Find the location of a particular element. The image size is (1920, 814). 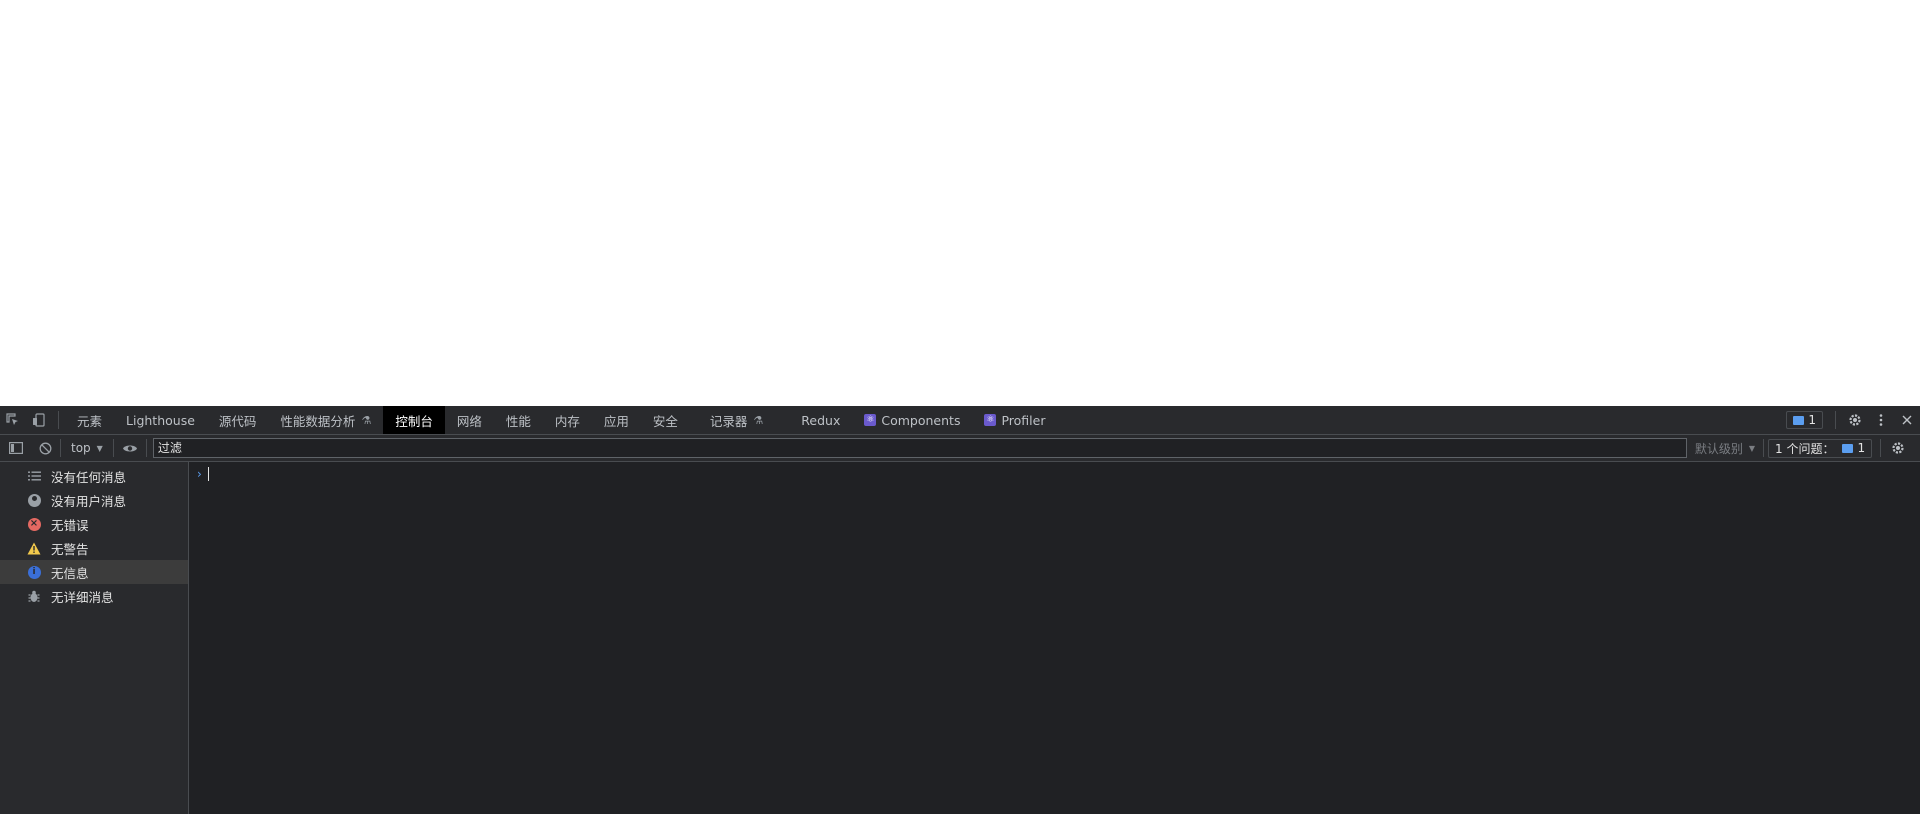

list-icon is located at coordinates (34, 476).